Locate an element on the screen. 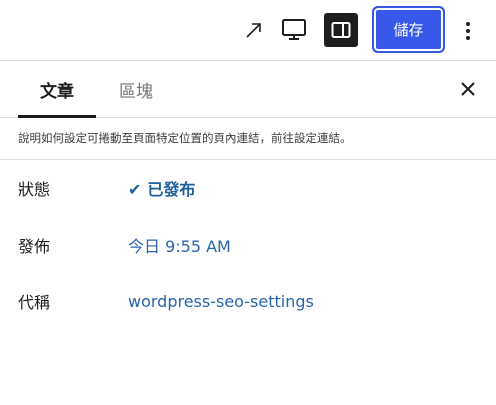  publish-label: 發佈 is located at coordinates (34, 246).